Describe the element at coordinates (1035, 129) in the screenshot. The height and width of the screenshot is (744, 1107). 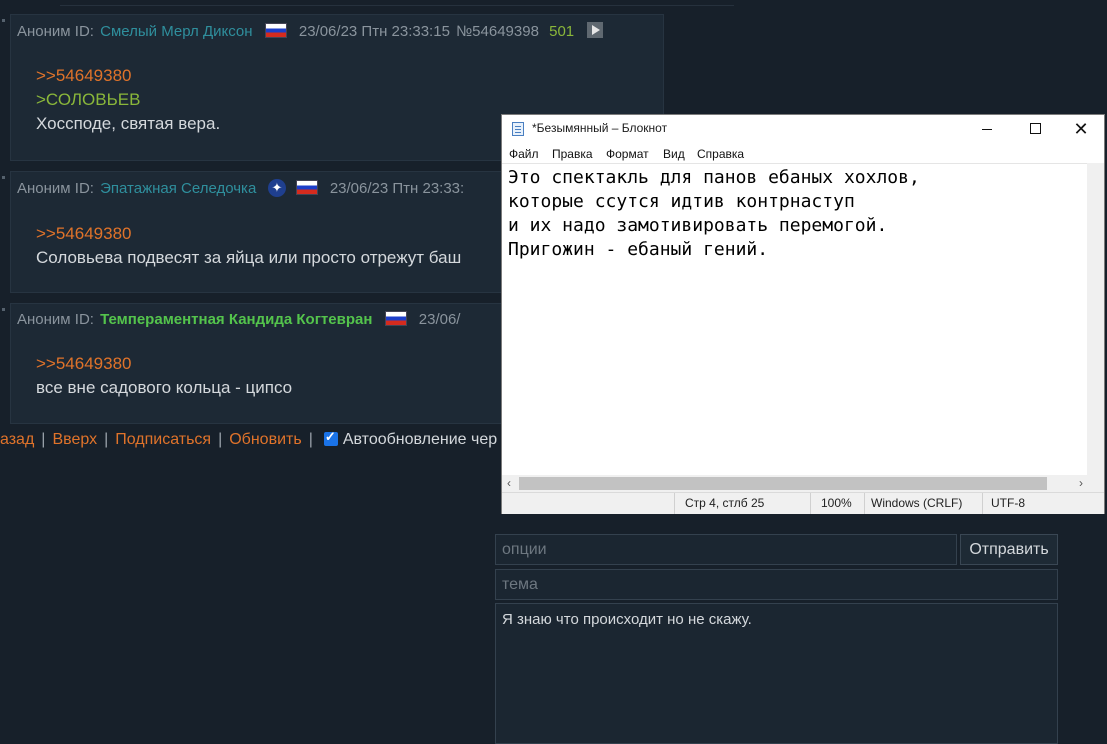
I see `maximize-icon` at that location.